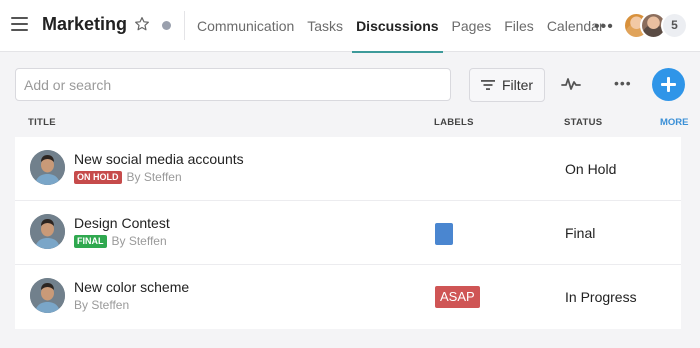 The width and height of the screenshot is (700, 348). I want to click on tab-tasks: Tasks, so click(325, 26).